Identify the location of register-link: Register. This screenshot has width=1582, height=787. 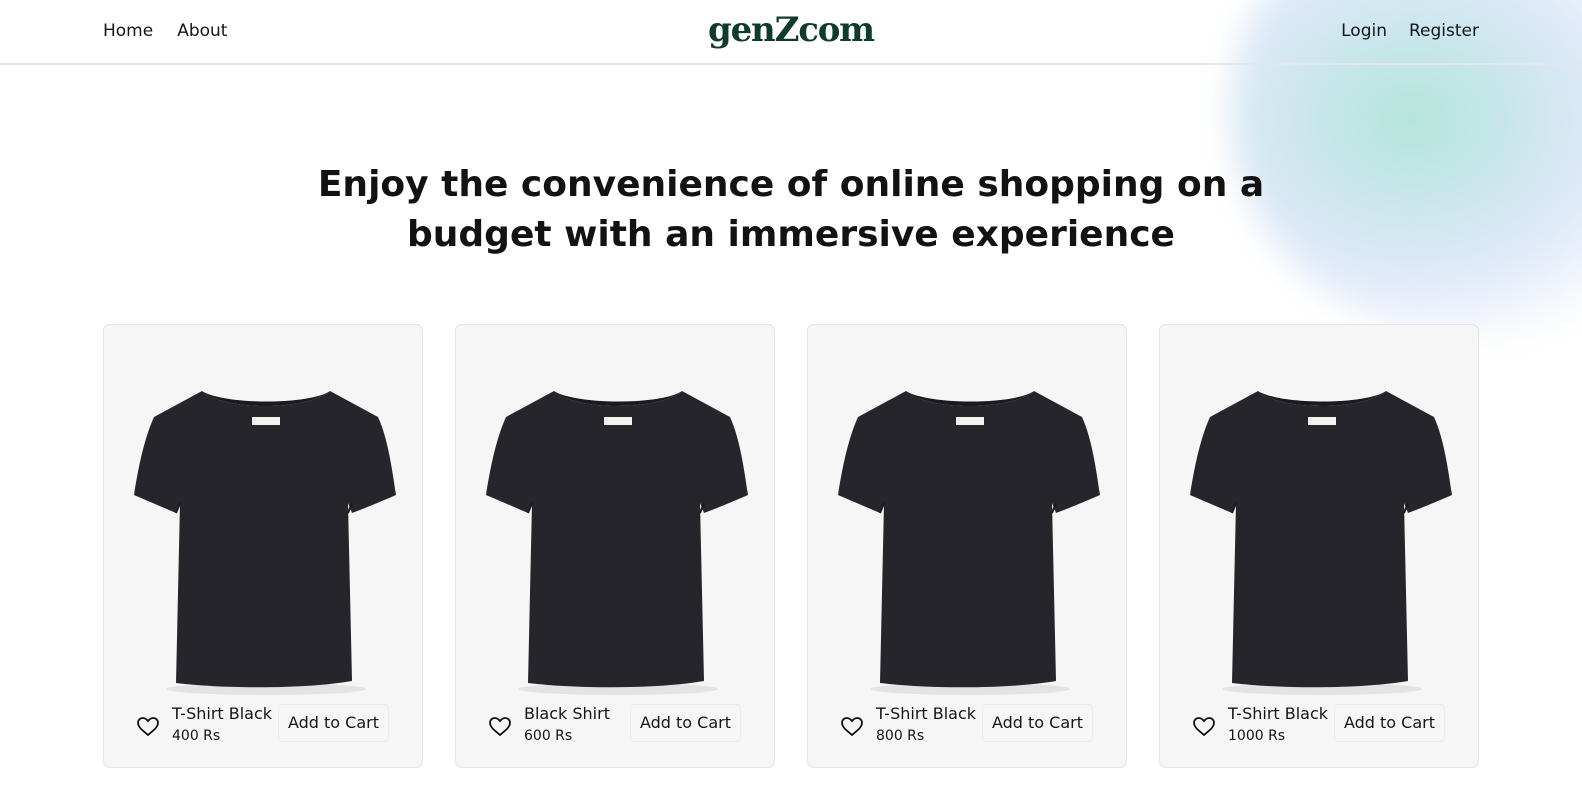
(1444, 31).